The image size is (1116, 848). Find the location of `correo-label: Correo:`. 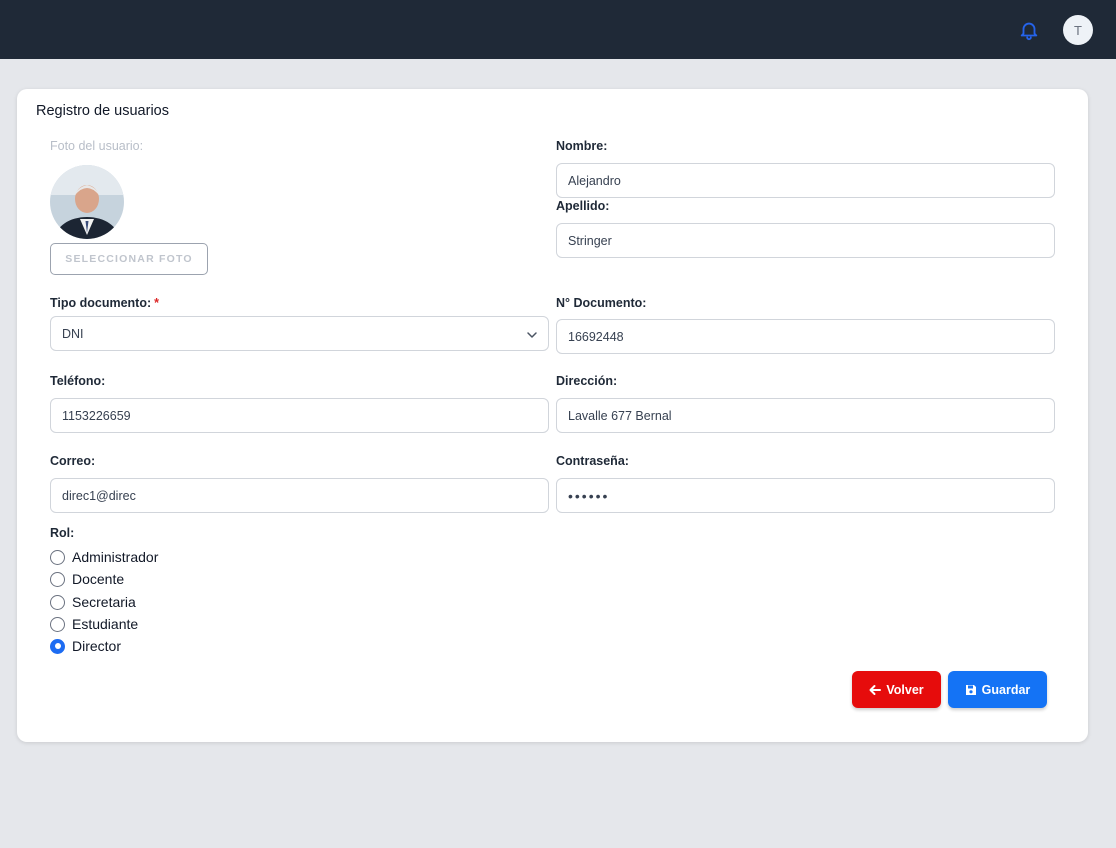

correo-label: Correo: is located at coordinates (73, 461).